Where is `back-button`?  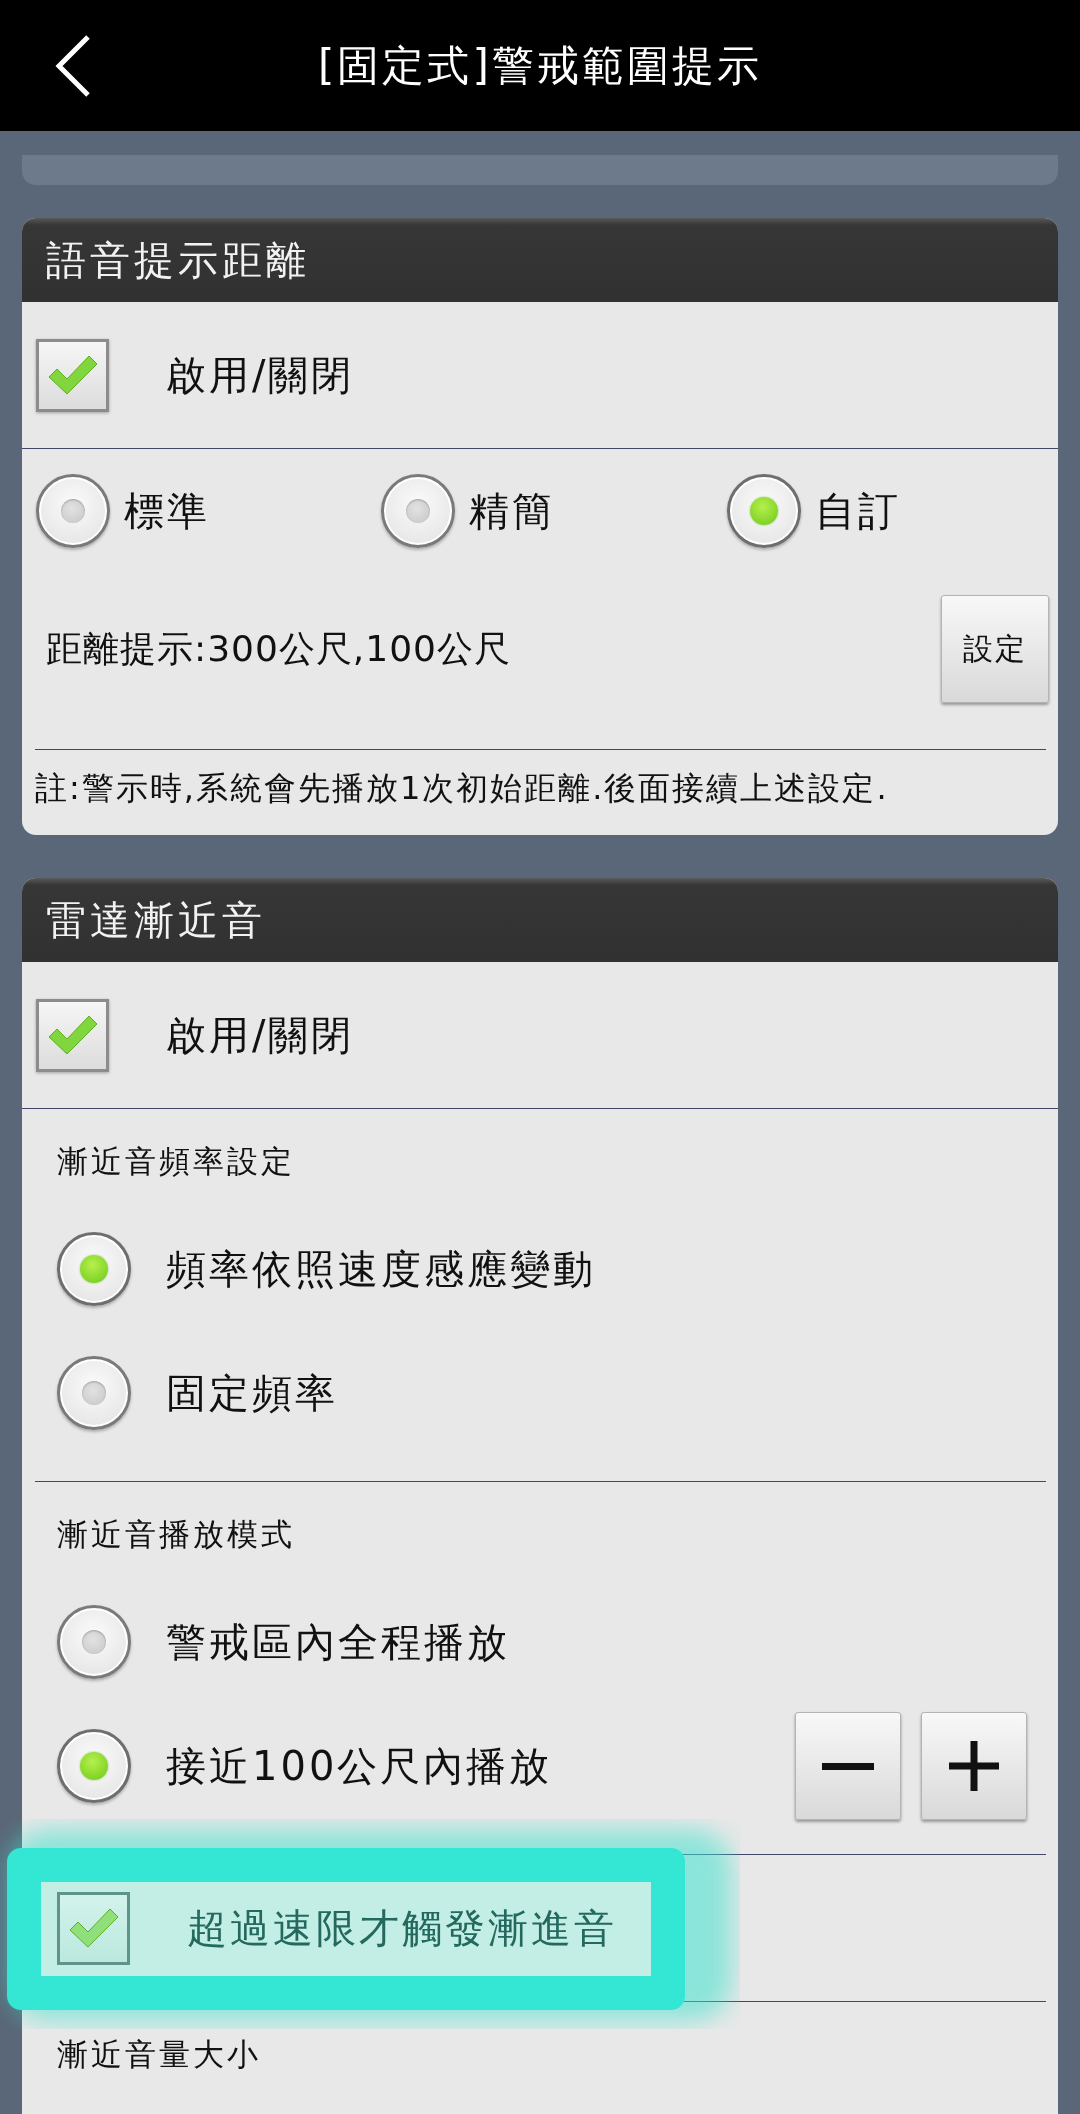 back-button is located at coordinates (73, 65).